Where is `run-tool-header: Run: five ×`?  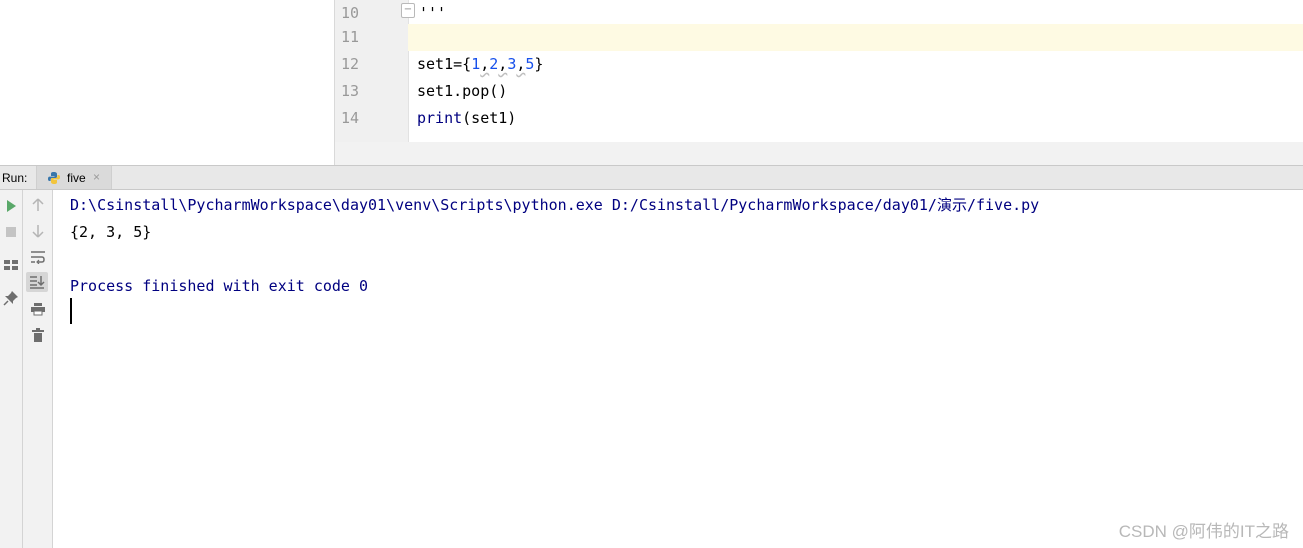 run-tool-header: Run: five × is located at coordinates (651, 177).